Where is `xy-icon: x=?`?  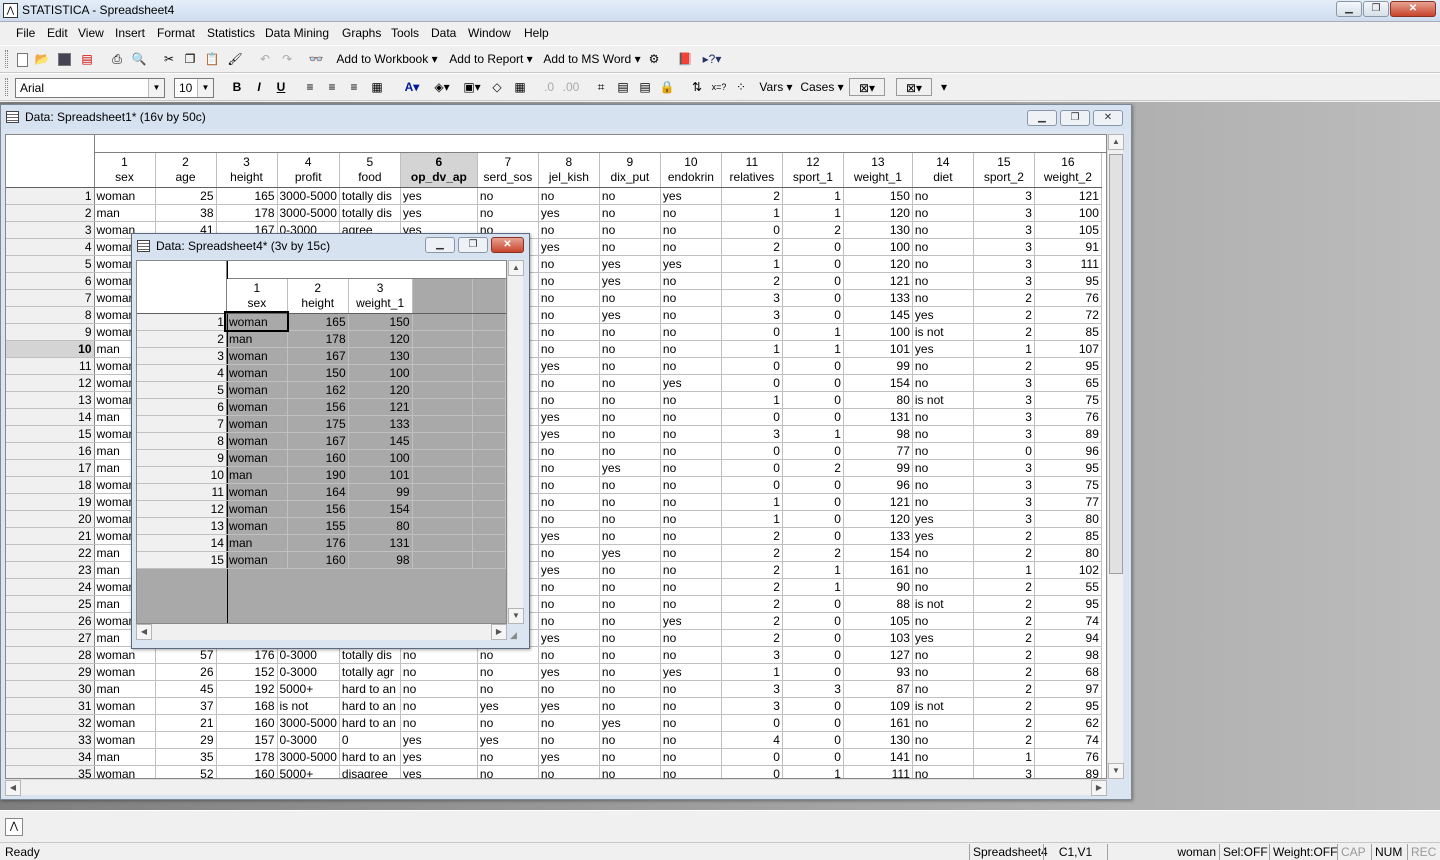
xy-icon: x=? is located at coordinates (719, 87).